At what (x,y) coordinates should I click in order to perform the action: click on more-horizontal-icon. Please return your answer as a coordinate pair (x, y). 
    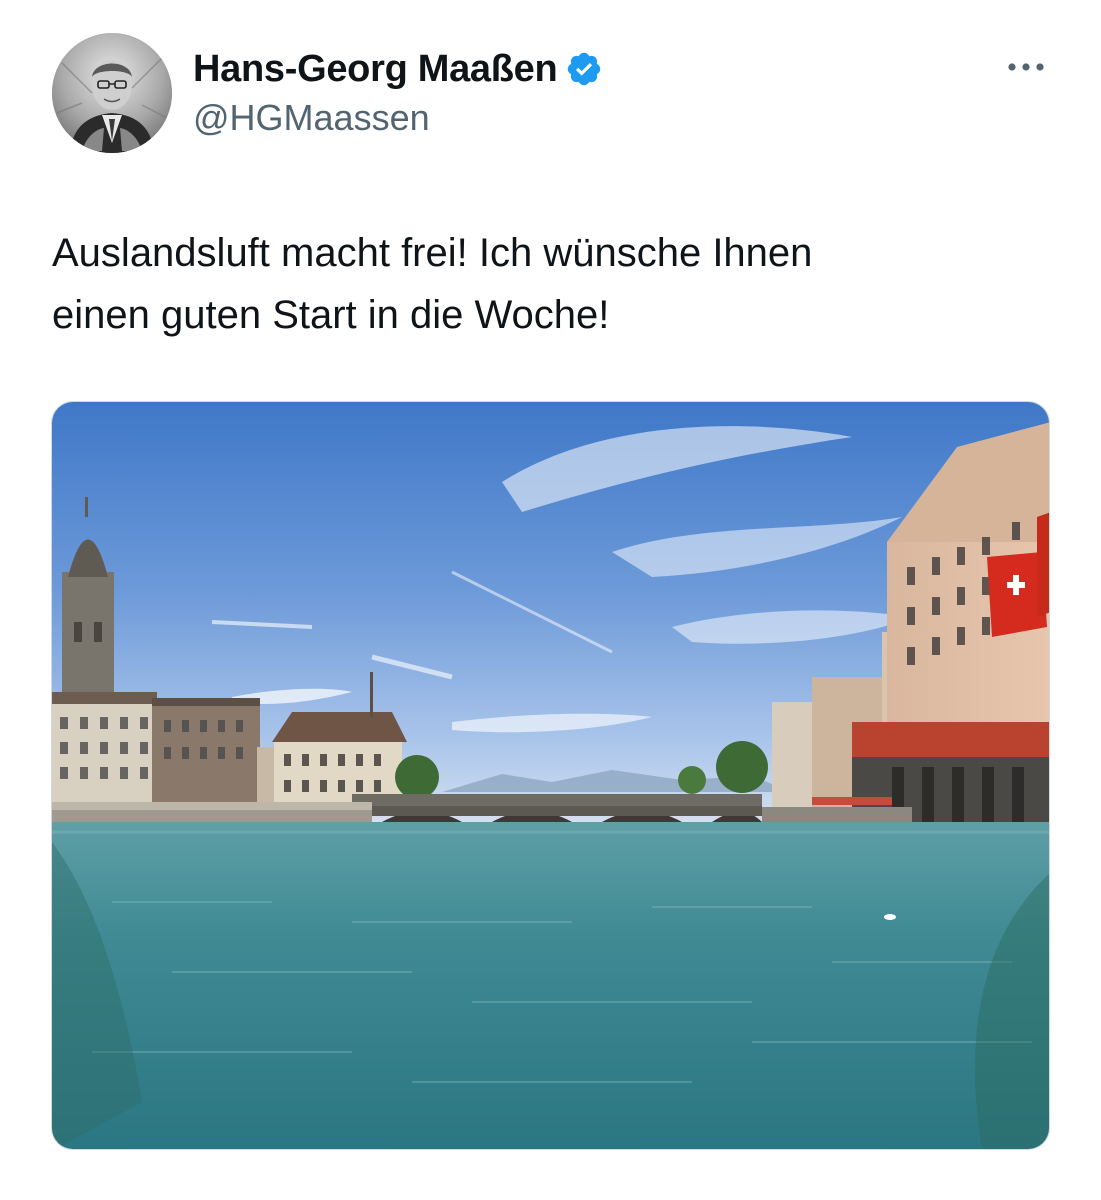
    Looking at the image, I should click on (1026, 67).